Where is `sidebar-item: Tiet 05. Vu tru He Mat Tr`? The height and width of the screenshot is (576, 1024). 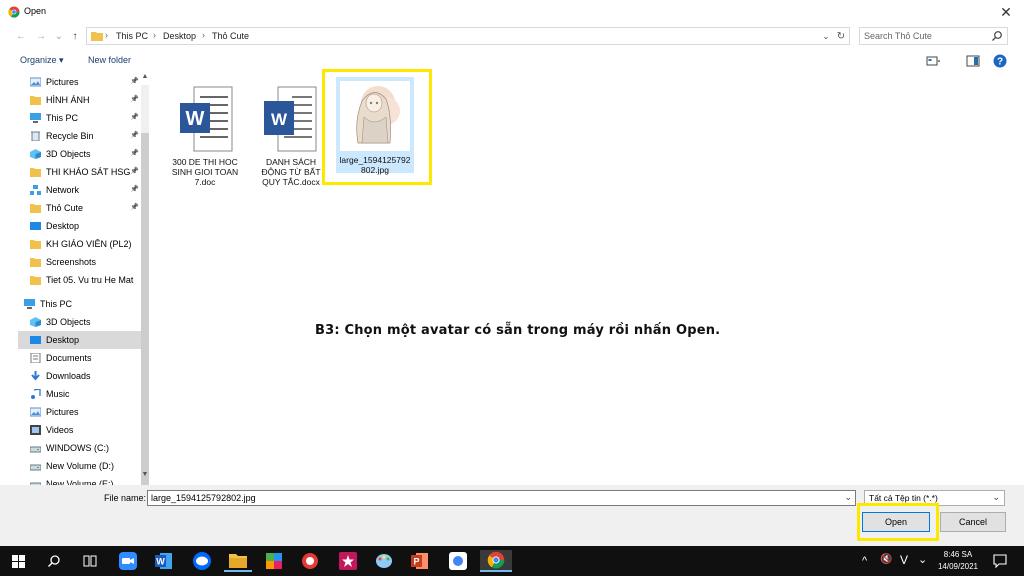
sidebar-item: Tiet 05. Vu tru He Mat Tr is located at coordinates (80, 280).